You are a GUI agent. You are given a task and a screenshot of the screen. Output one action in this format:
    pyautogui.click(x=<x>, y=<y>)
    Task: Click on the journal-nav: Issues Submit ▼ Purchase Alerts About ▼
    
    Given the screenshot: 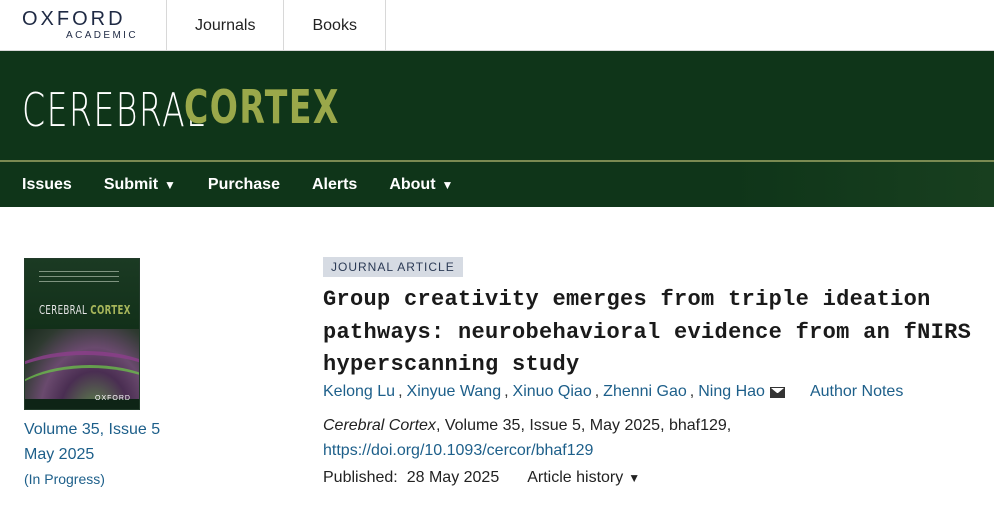 What is the action you would take?
    pyautogui.click(x=253, y=184)
    